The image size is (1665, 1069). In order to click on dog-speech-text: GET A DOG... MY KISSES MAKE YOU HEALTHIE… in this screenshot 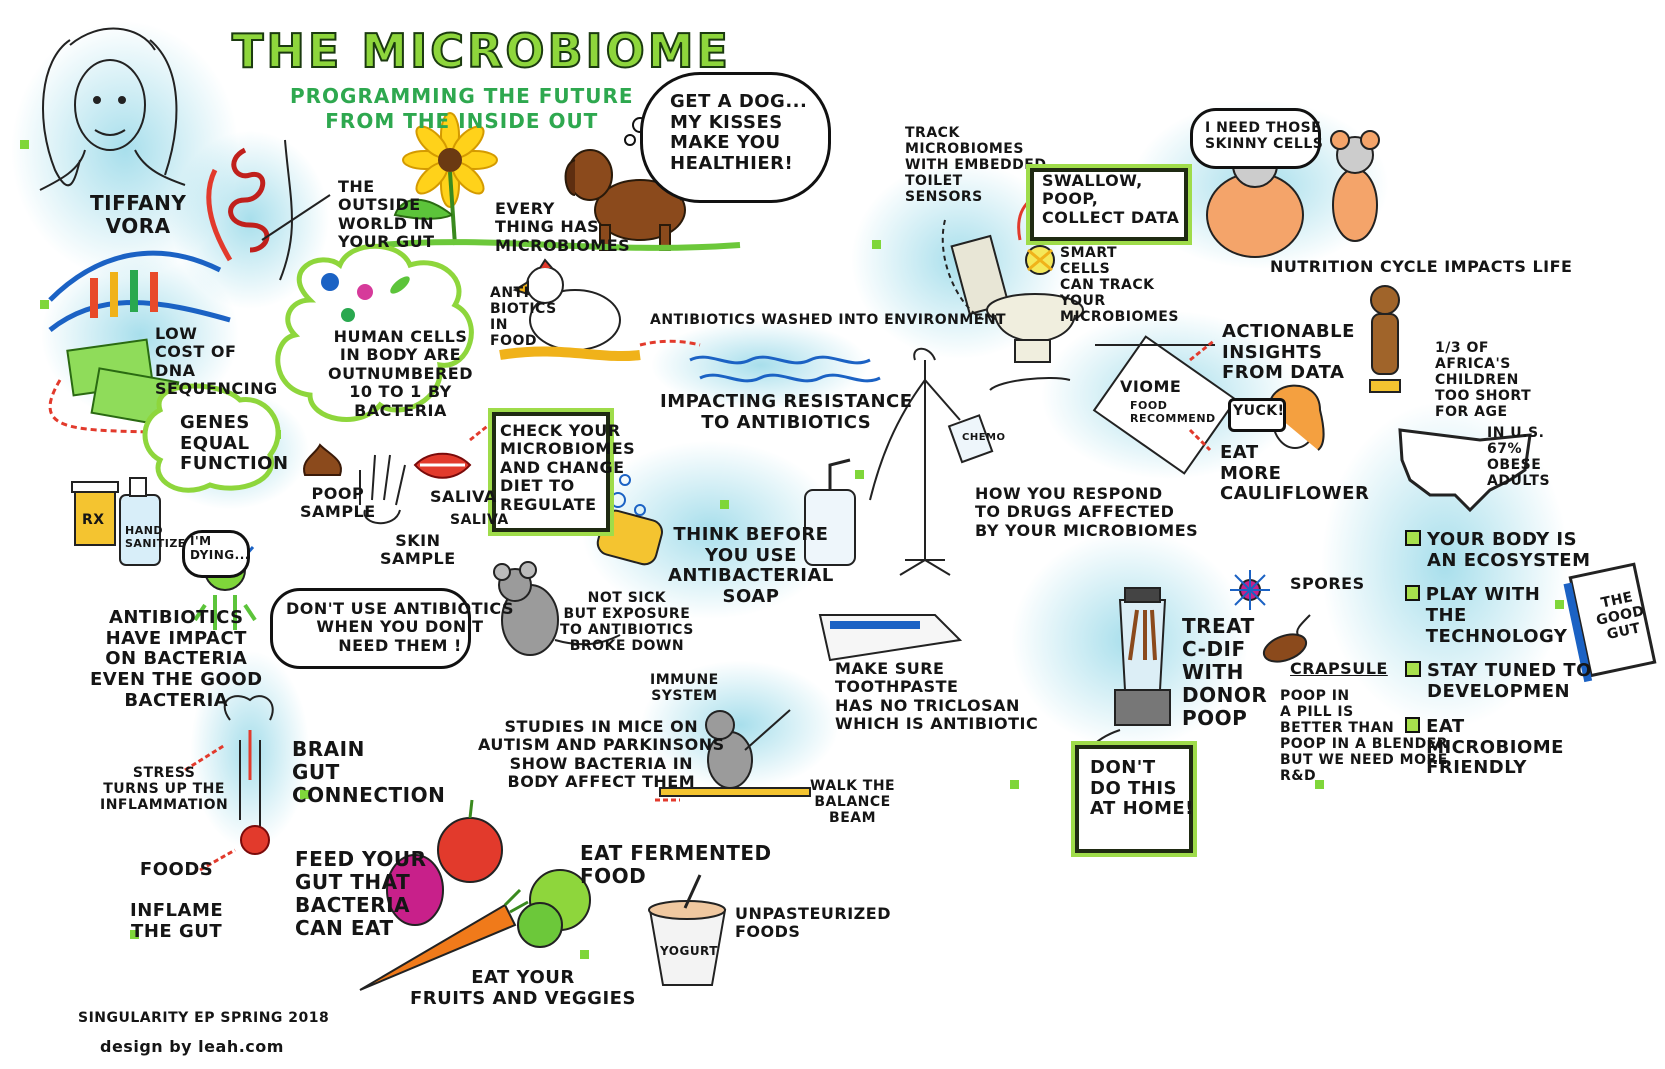, I will do `click(739, 133)`.